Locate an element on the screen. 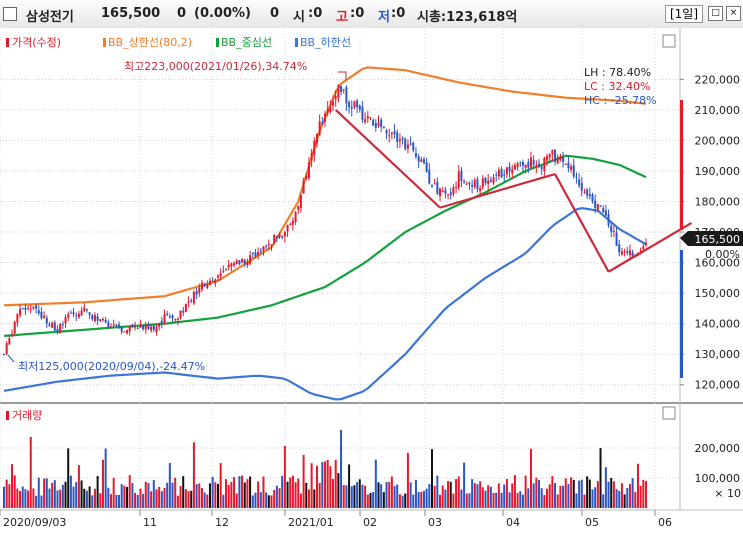  low-label: 저 is located at coordinates (384, 17).